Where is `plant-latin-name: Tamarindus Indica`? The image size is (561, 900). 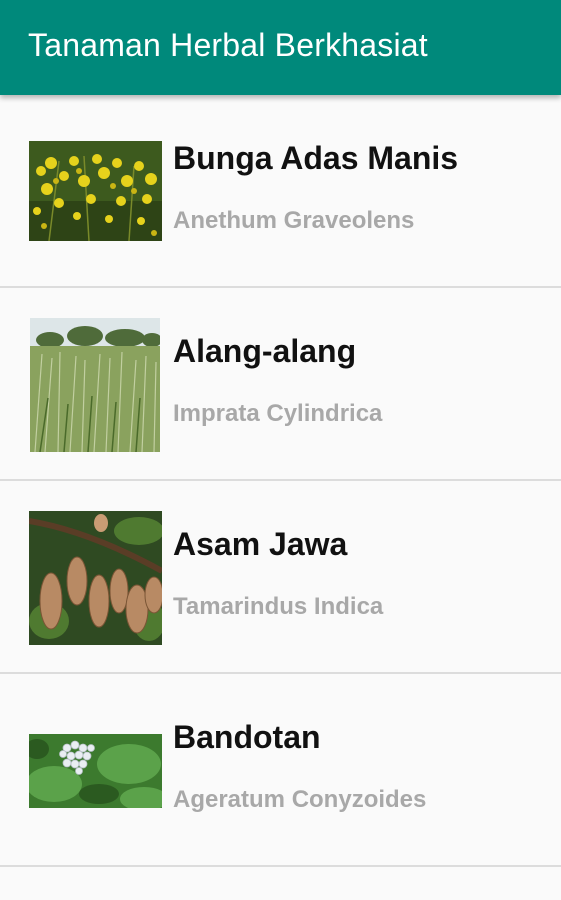 plant-latin-name: Tamarindus Indica is located at coordinates (278, 606).